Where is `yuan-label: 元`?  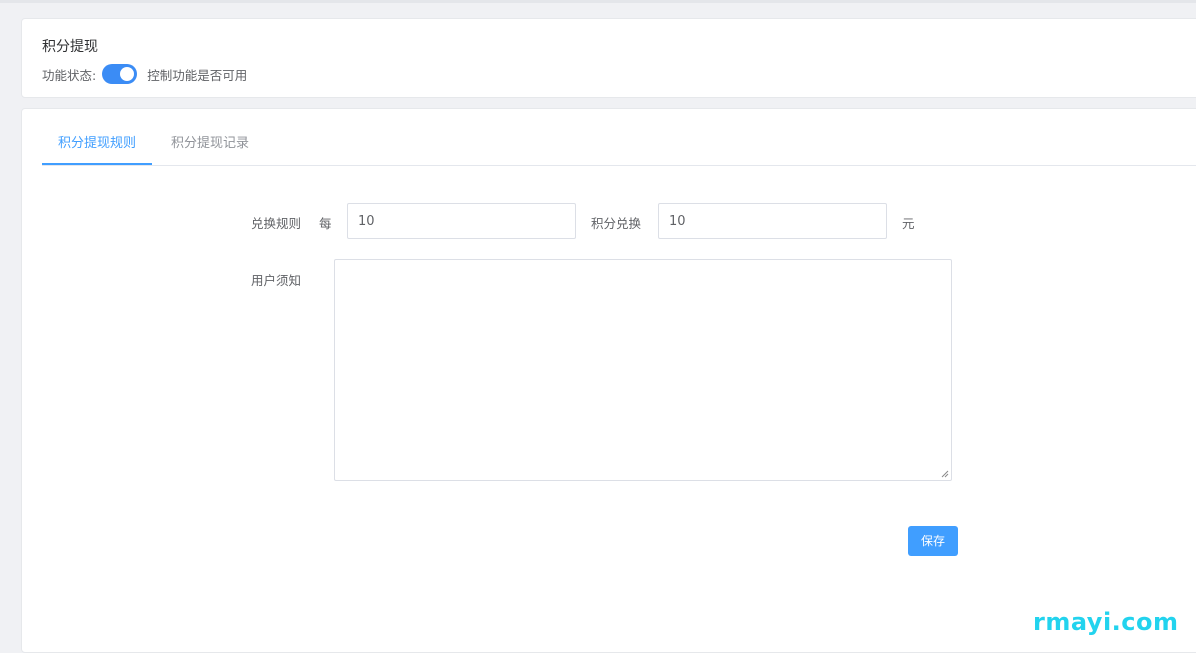
yuan-label: 元 is located at coordinates (908, 223).